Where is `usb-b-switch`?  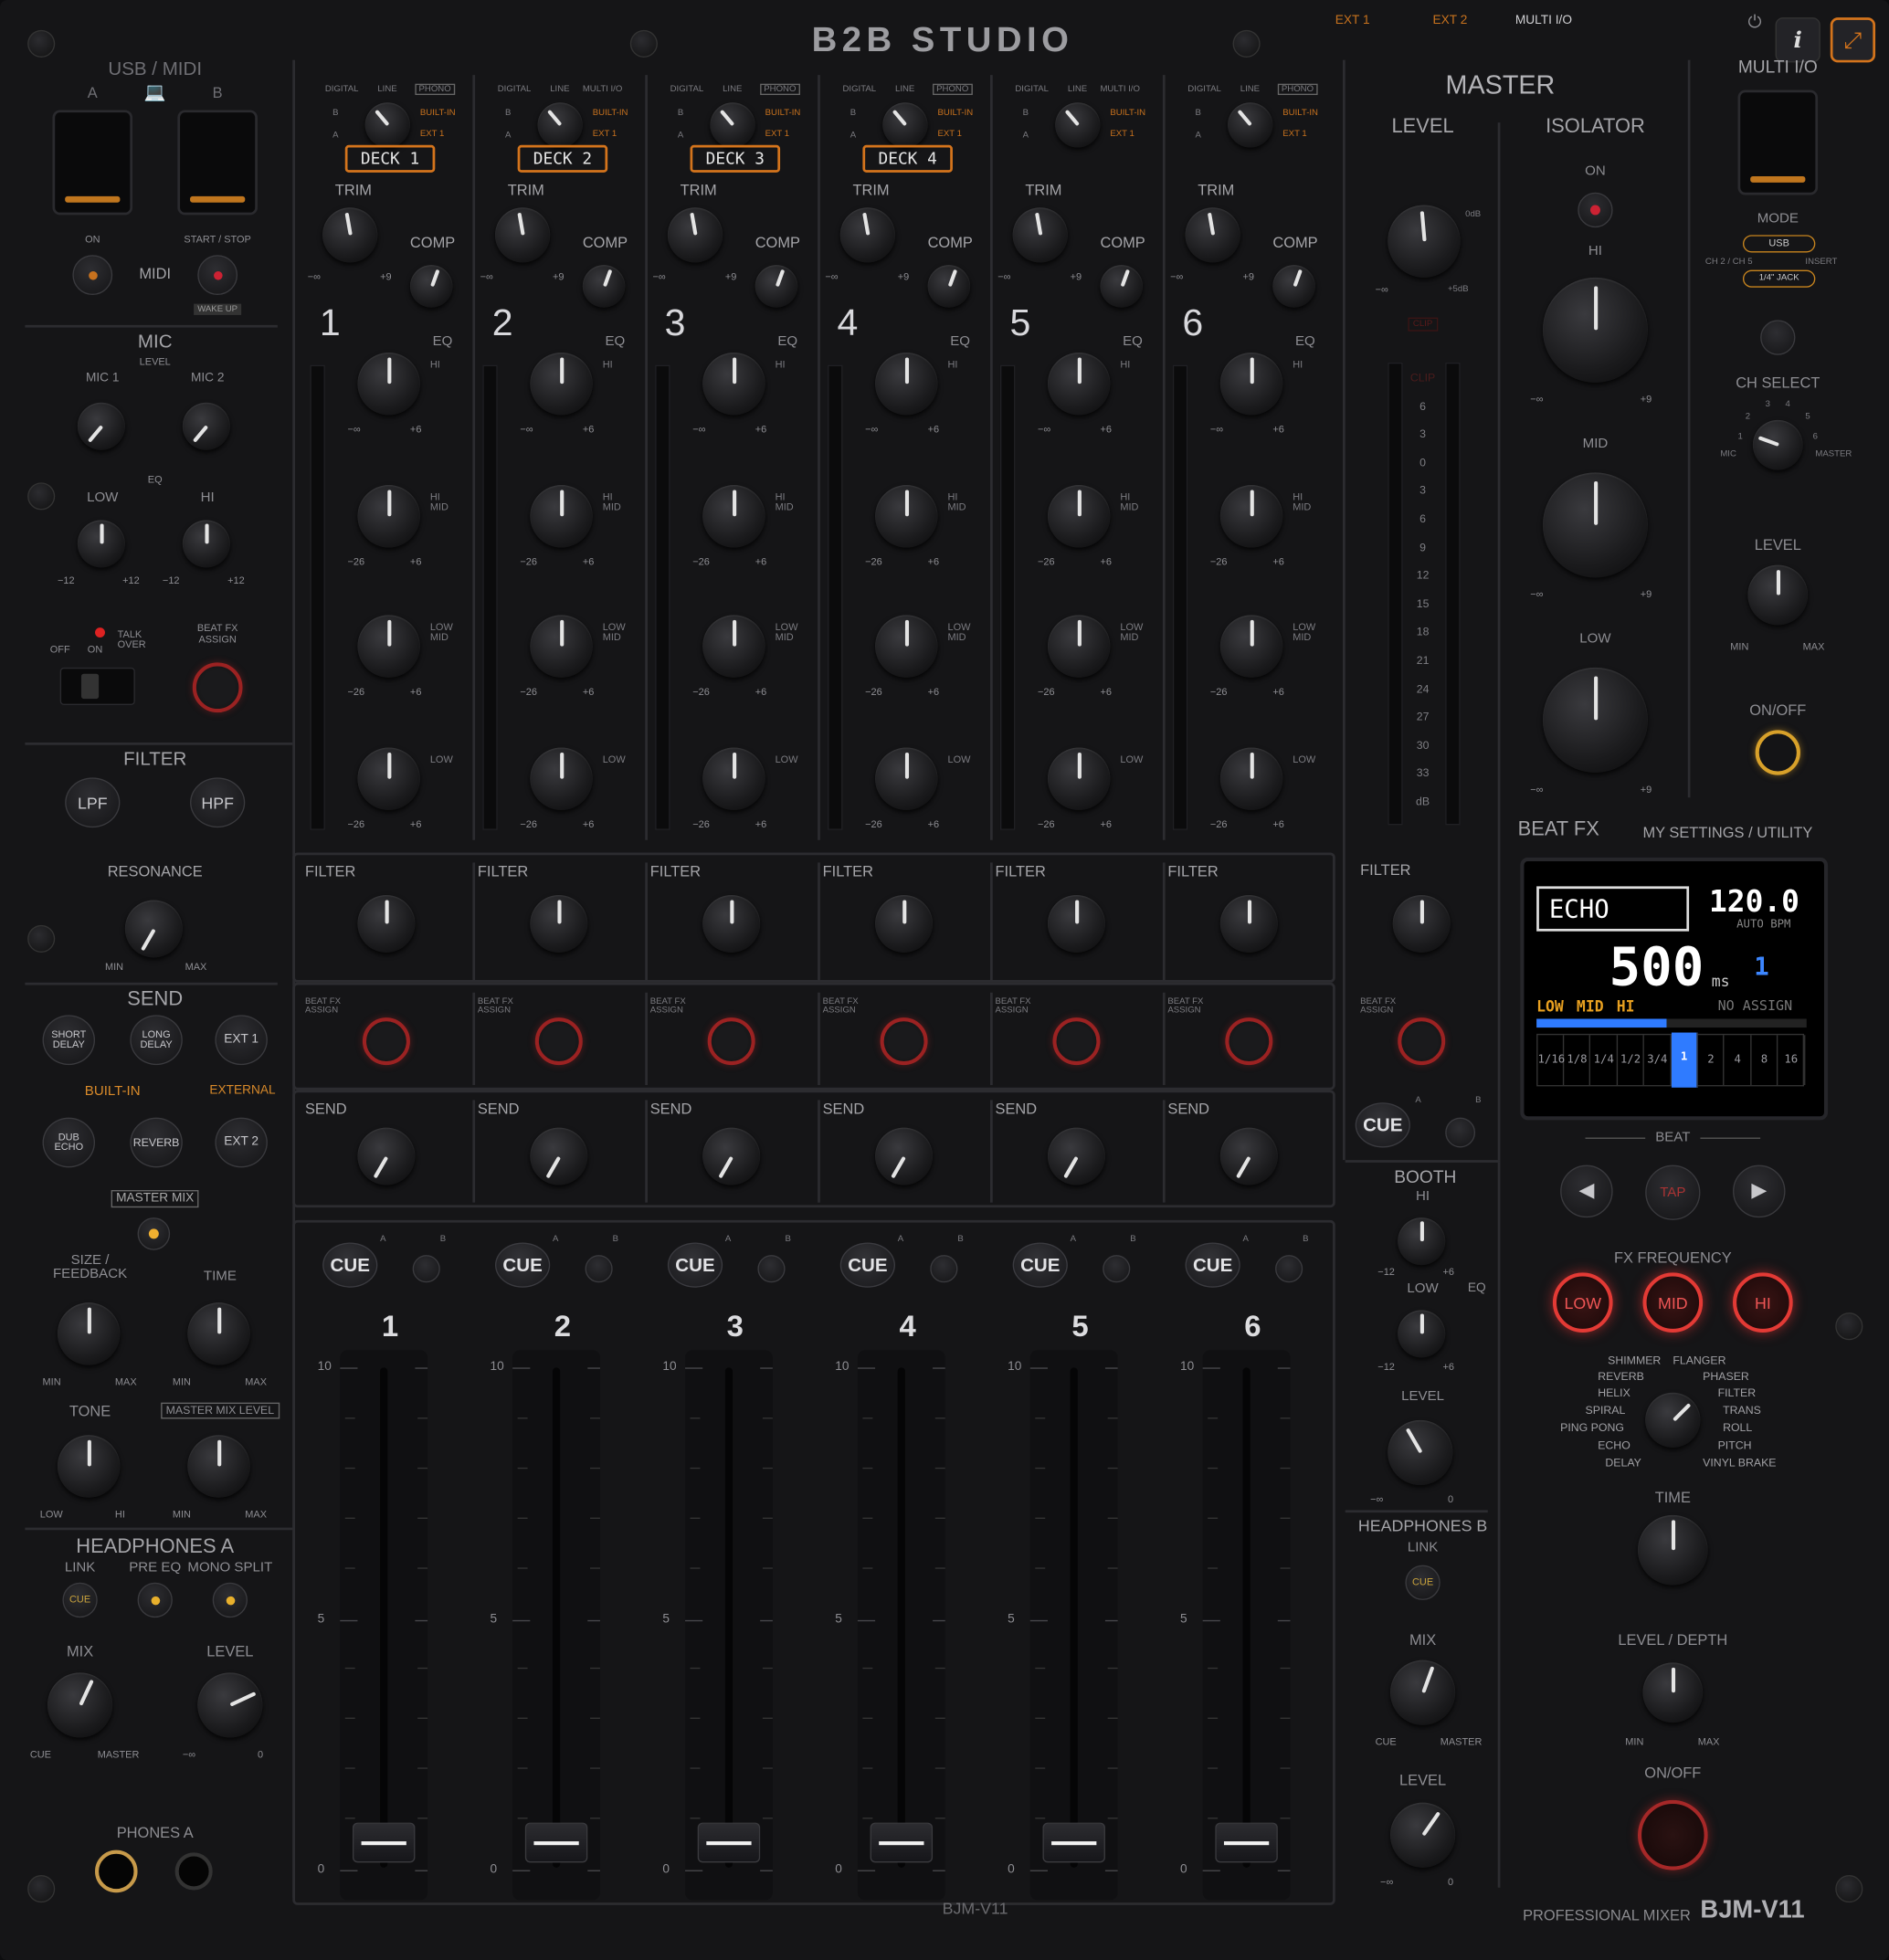
usb-b-switch is located at coordinates (217, 163).